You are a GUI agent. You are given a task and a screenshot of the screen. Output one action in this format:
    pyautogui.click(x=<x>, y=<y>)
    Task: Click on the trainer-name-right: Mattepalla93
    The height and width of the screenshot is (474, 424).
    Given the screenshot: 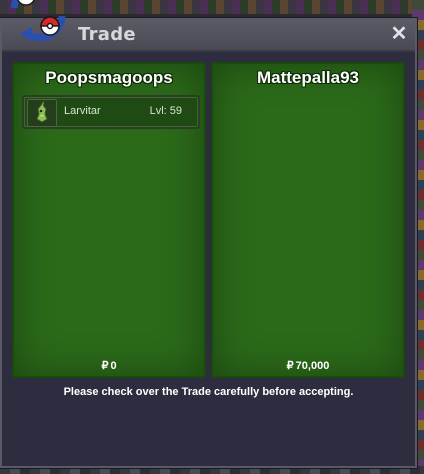 What is the action you would take?
    pyautogui.click(x=308, y=77)
    